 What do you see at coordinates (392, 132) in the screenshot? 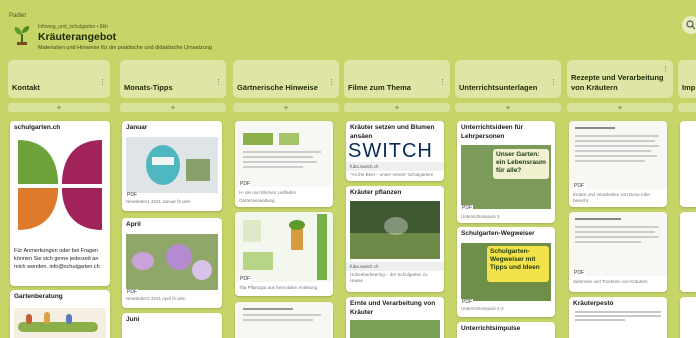
I see `post-title: Kräuter setzen und Blumen ansäen` at bounding box center [392, 132].